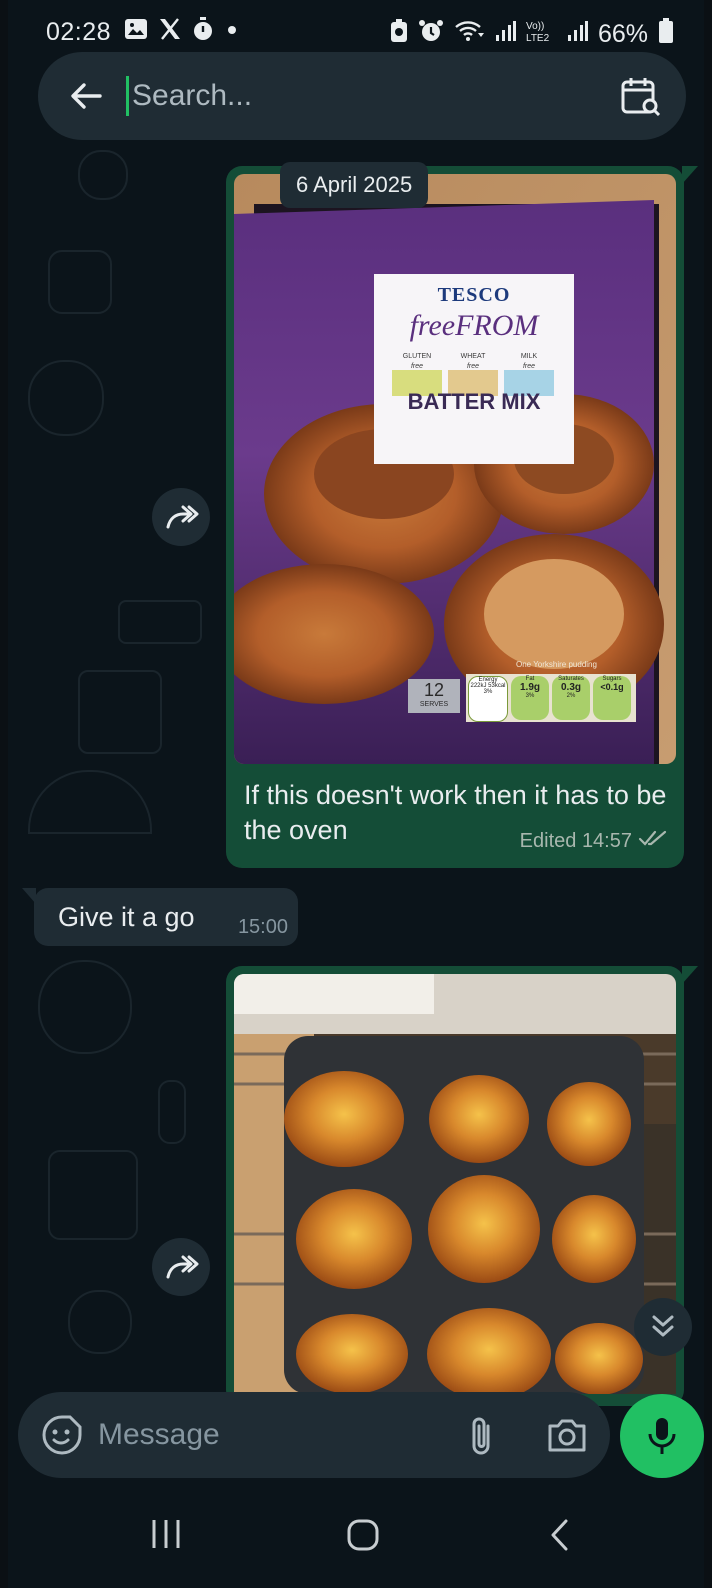 This screenshot has width=712, height=1588. I want to click on timer-icon, so click(203, 32).